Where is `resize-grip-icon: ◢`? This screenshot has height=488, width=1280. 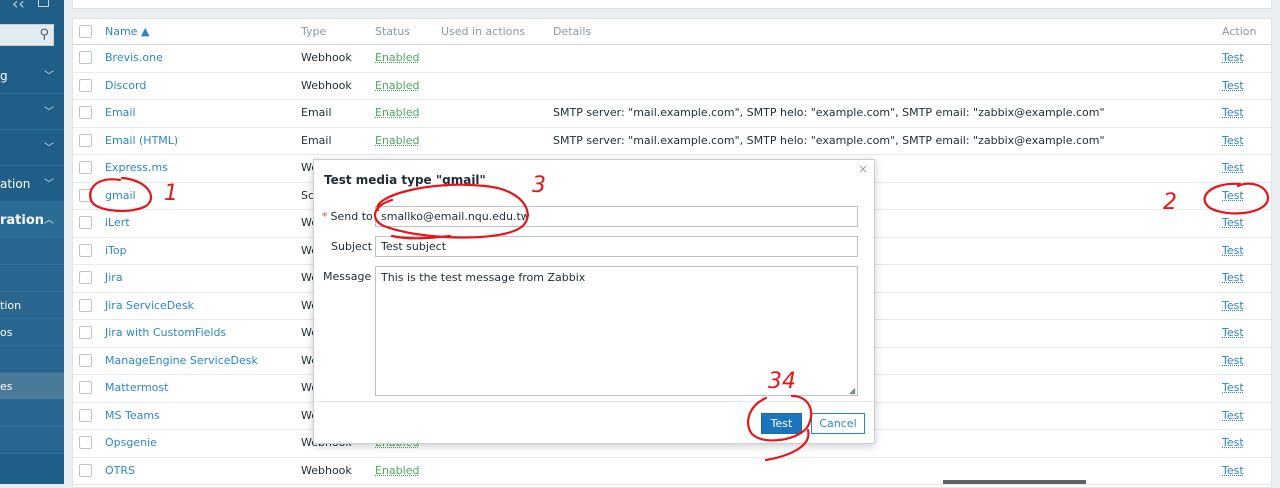
resize-grip-icon: ◢ is located at coordinates (852, 390).